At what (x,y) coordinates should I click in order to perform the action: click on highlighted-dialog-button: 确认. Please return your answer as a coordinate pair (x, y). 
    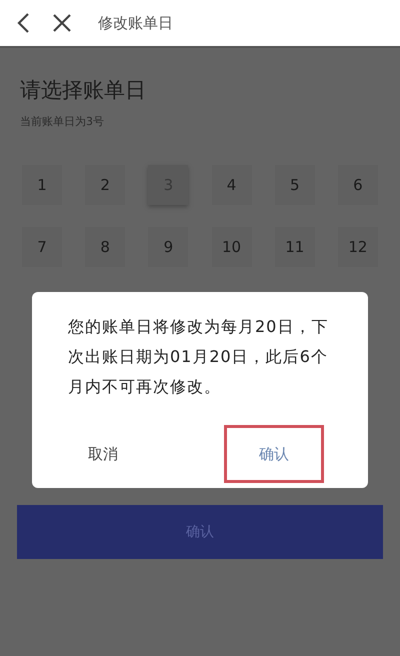
    Looking at the image, I should click on (274, 454).